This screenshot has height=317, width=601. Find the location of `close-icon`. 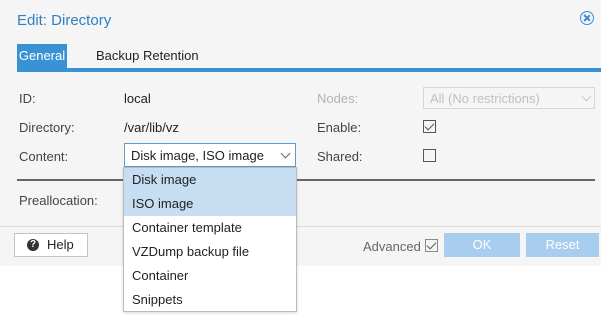

close-icon is located at coordinates (587, 18).